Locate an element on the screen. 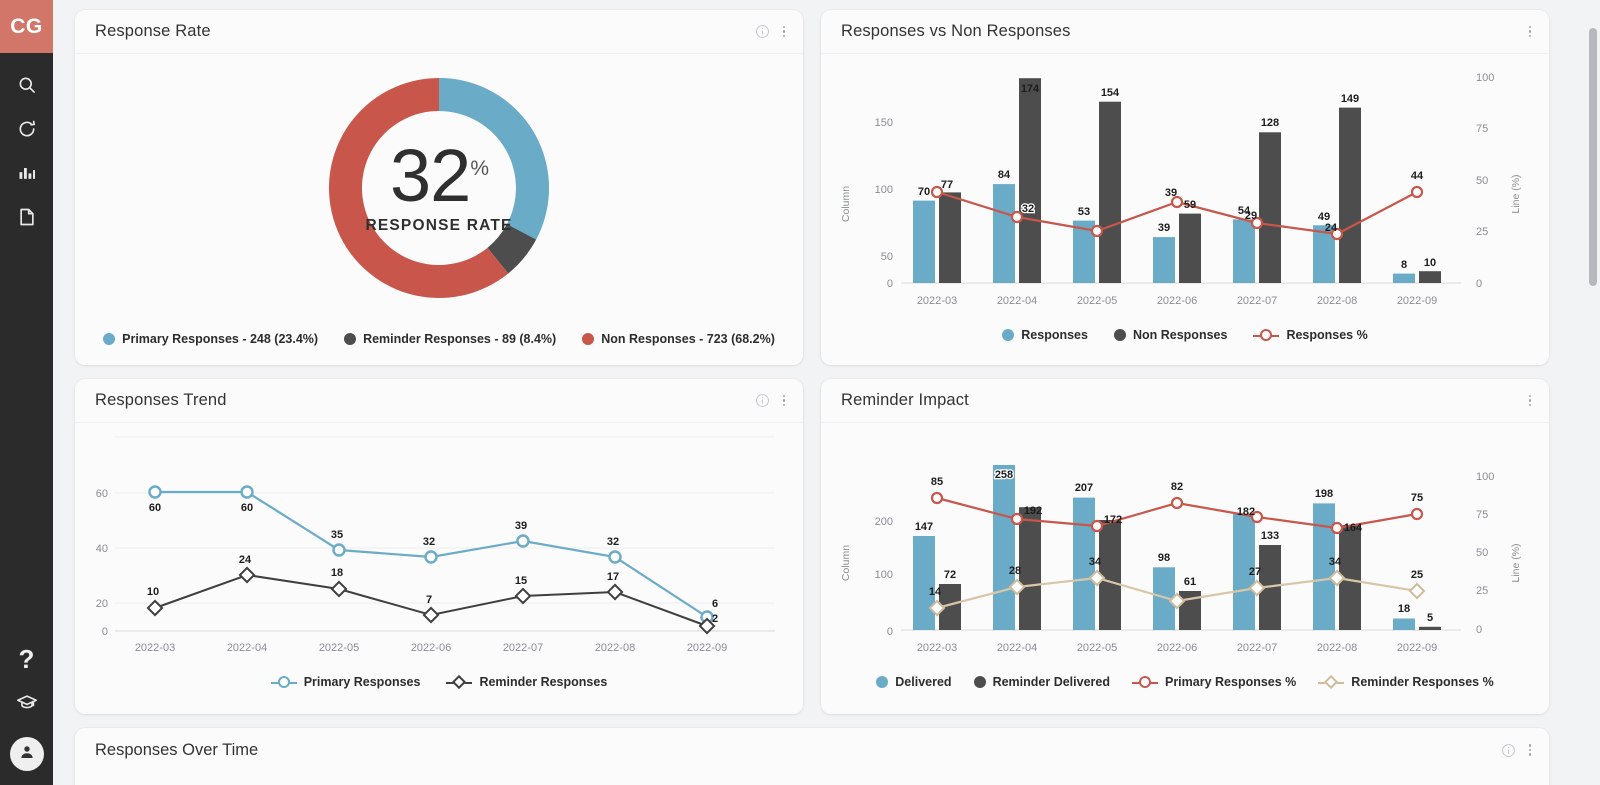 The width and height of the screenshot is (1600, 785). svg-text: 2 is located at coordinates (715, 619).